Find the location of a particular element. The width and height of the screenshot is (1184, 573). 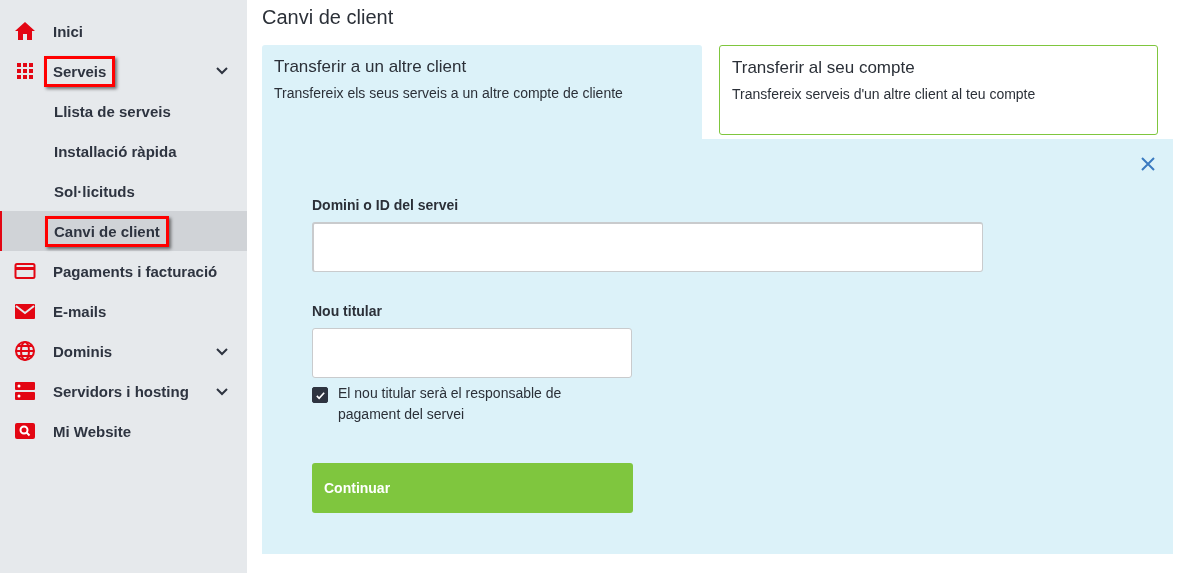

check-icon is located at coordinates (320, 395).